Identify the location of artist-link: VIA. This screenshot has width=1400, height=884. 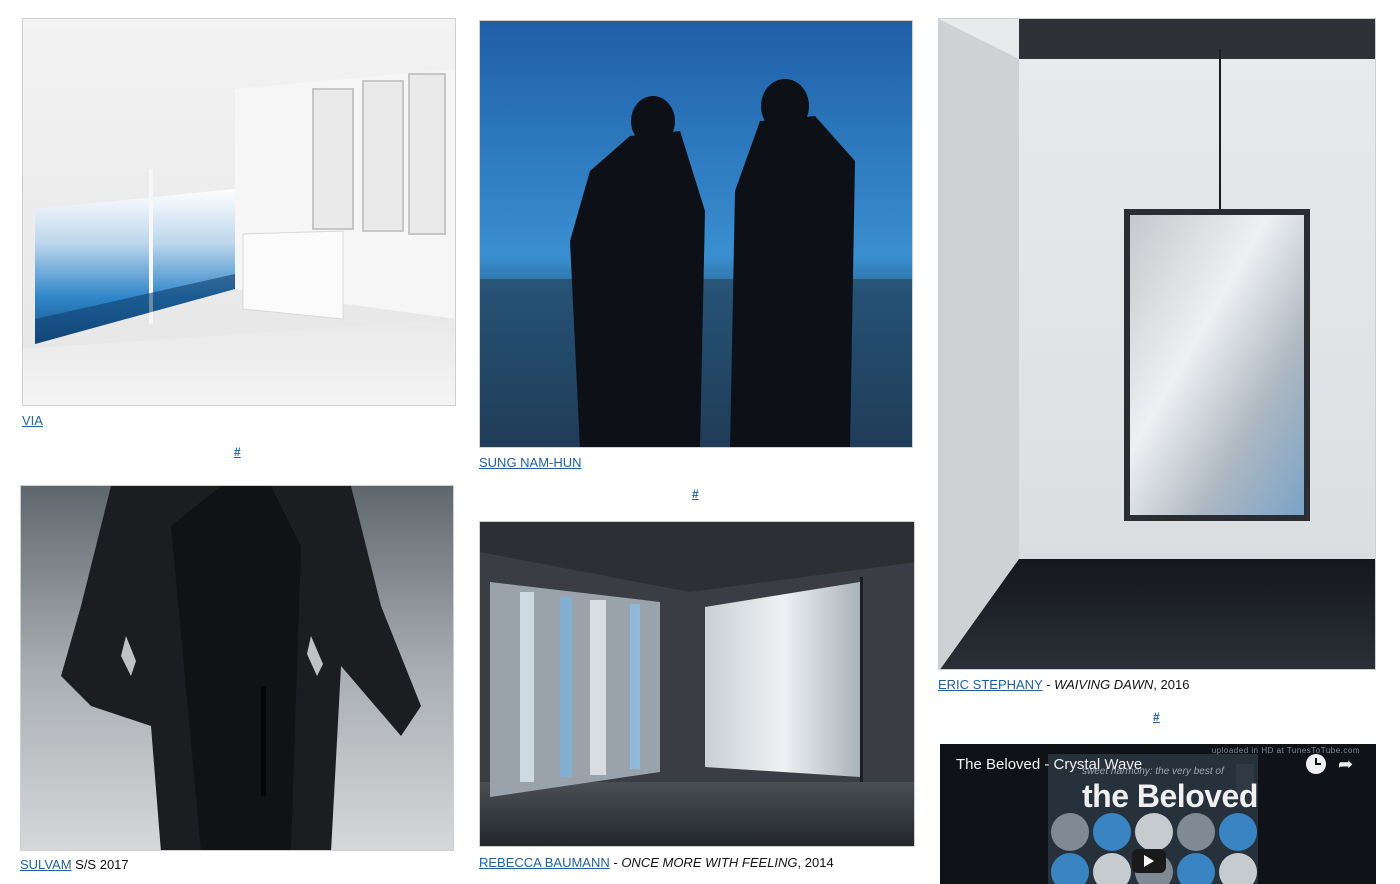
(32, 420).